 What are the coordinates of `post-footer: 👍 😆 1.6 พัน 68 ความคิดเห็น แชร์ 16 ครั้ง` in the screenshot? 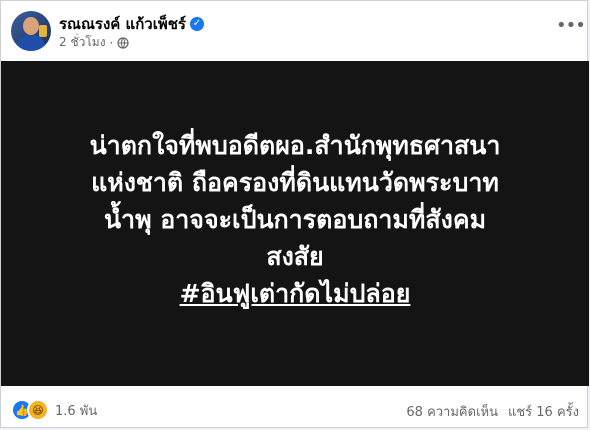 It's located at (295, 410).